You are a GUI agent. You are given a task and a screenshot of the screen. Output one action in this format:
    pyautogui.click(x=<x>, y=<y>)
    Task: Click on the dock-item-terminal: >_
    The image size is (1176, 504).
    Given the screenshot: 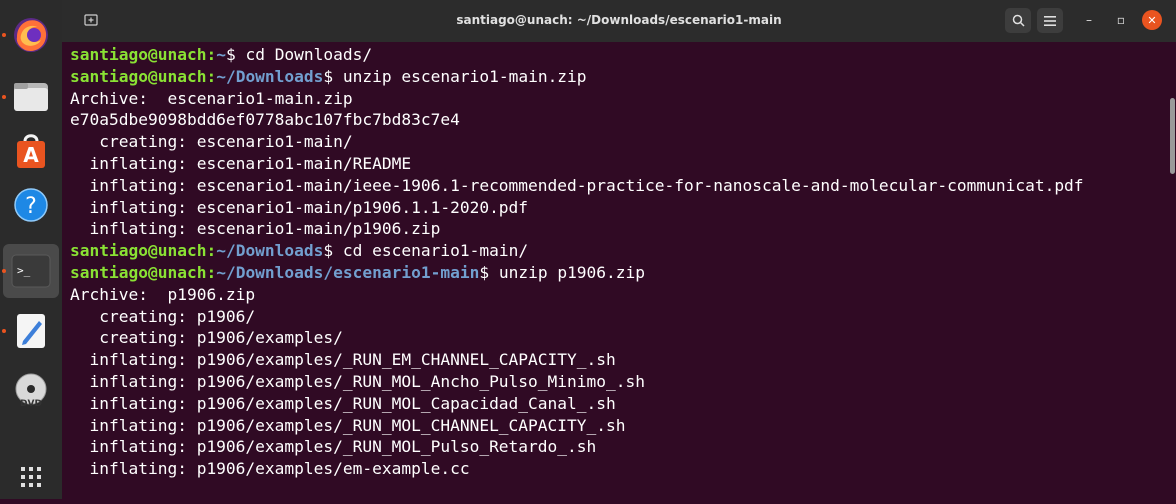 What is the action you would take?
    pyautogui.click(x=30, y=271)
    